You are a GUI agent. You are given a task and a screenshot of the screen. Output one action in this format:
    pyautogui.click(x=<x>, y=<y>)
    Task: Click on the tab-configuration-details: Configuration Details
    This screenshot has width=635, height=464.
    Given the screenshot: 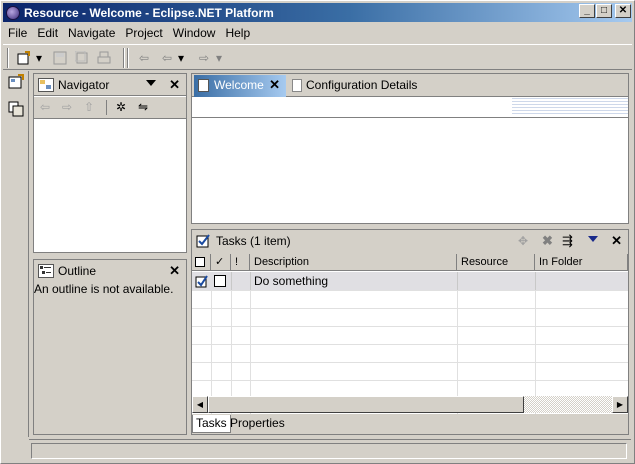 What is the action you would take?
    pyautogui.click(x=353, y=86)
    